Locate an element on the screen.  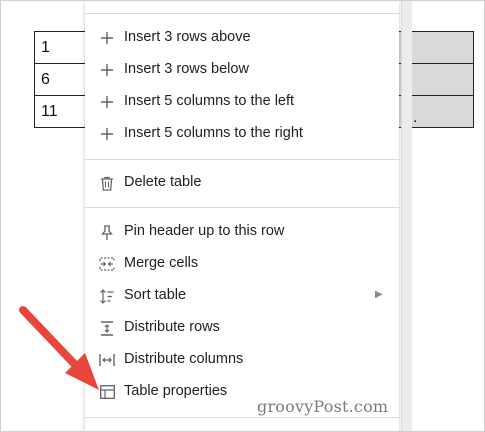
menu-item-pin-header: Pin header up to this row is located at coordinates (242, 232).